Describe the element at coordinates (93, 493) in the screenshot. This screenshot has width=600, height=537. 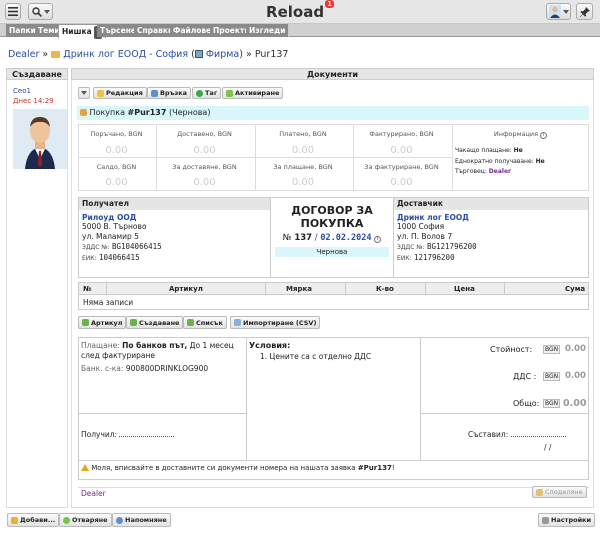
I see `footer-author-link: Dealer` at that location.